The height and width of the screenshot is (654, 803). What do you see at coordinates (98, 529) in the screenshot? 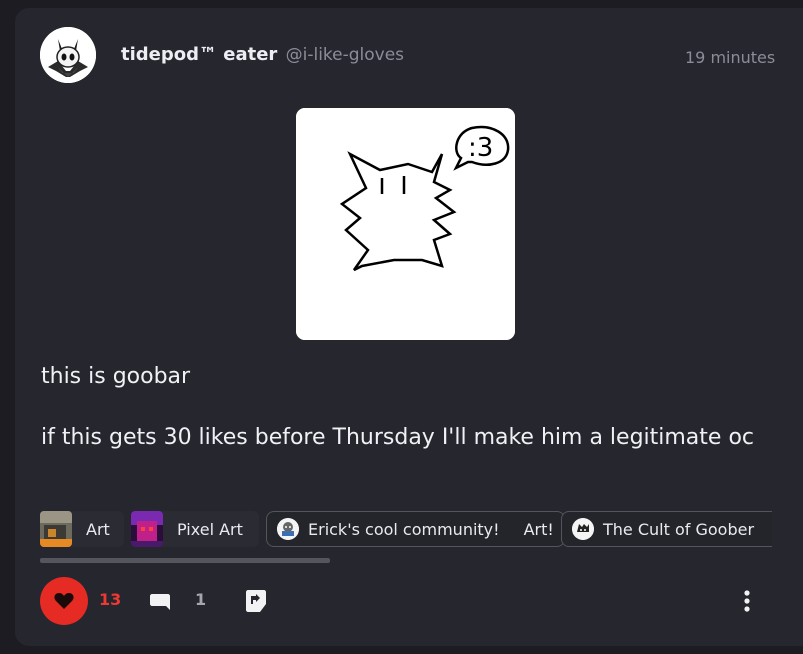
I see `tag-label: Art` at bounding box center [98, 529].